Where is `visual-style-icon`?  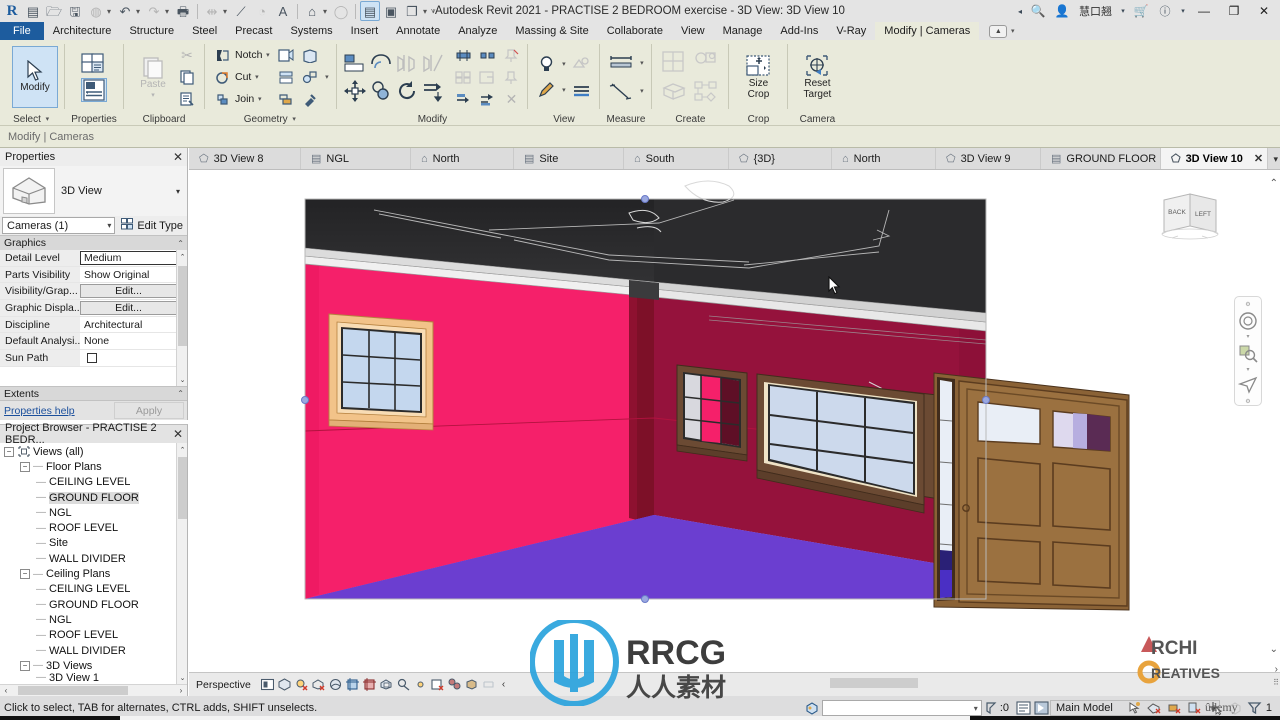 visual-style-icon is located at coordinates (267, 685).